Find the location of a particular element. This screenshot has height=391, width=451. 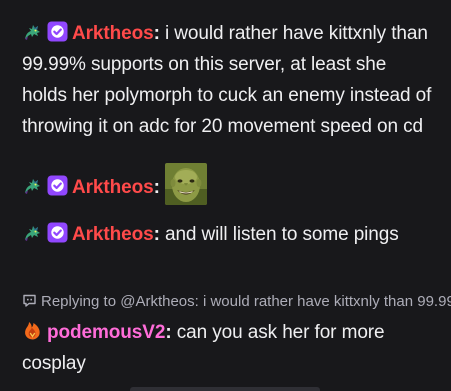

message-text: and will listen to some pings is located at coordinates (279, 234).